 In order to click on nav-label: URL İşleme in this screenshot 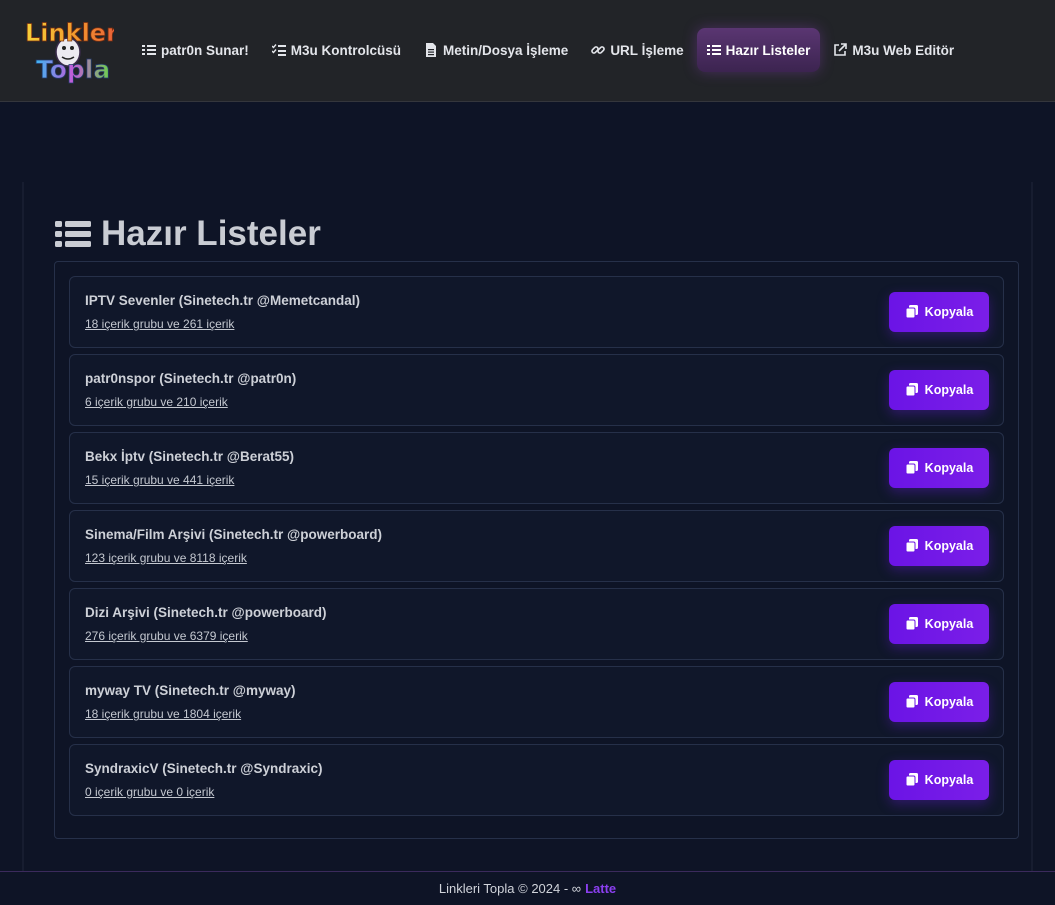, I will do `click(647, 50)`.